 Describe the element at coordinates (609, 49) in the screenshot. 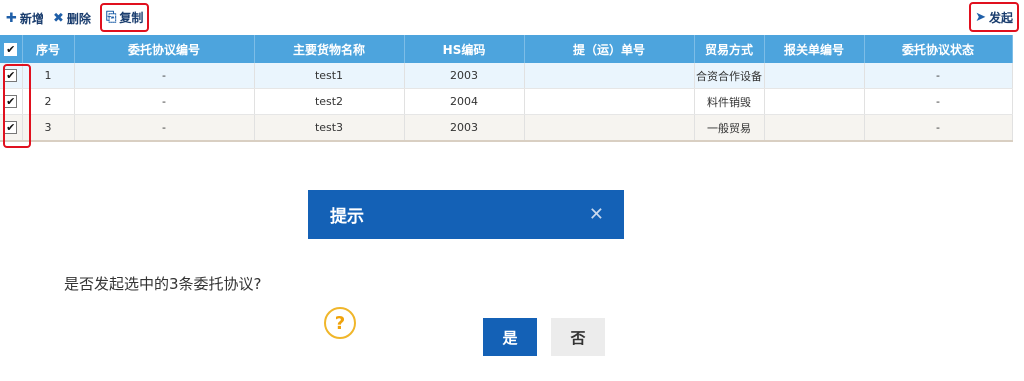

I see `col-header-bill-no: 提（运）单号` at that location.